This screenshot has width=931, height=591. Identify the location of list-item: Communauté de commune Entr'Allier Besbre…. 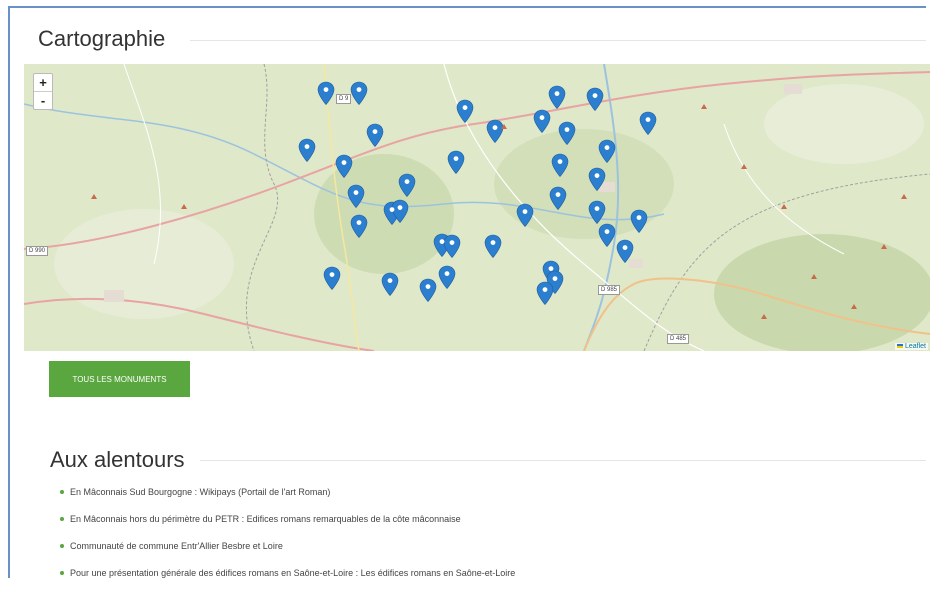
(287, 550).